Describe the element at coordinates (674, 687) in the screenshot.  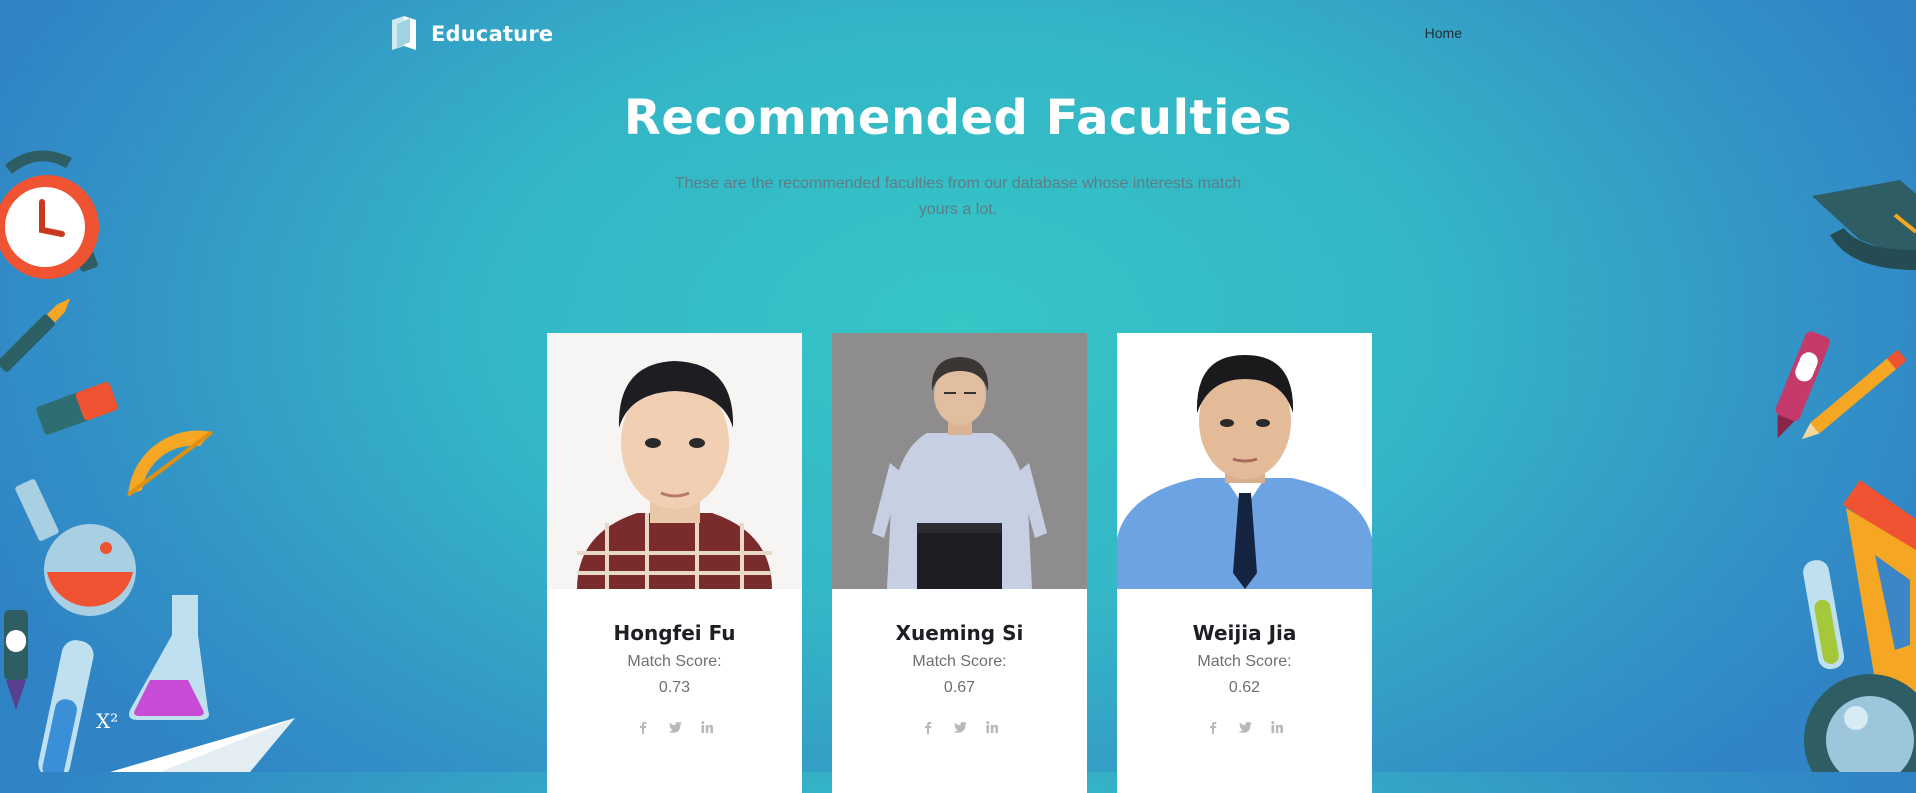
I see `match-score-value: 0.73` at that location.